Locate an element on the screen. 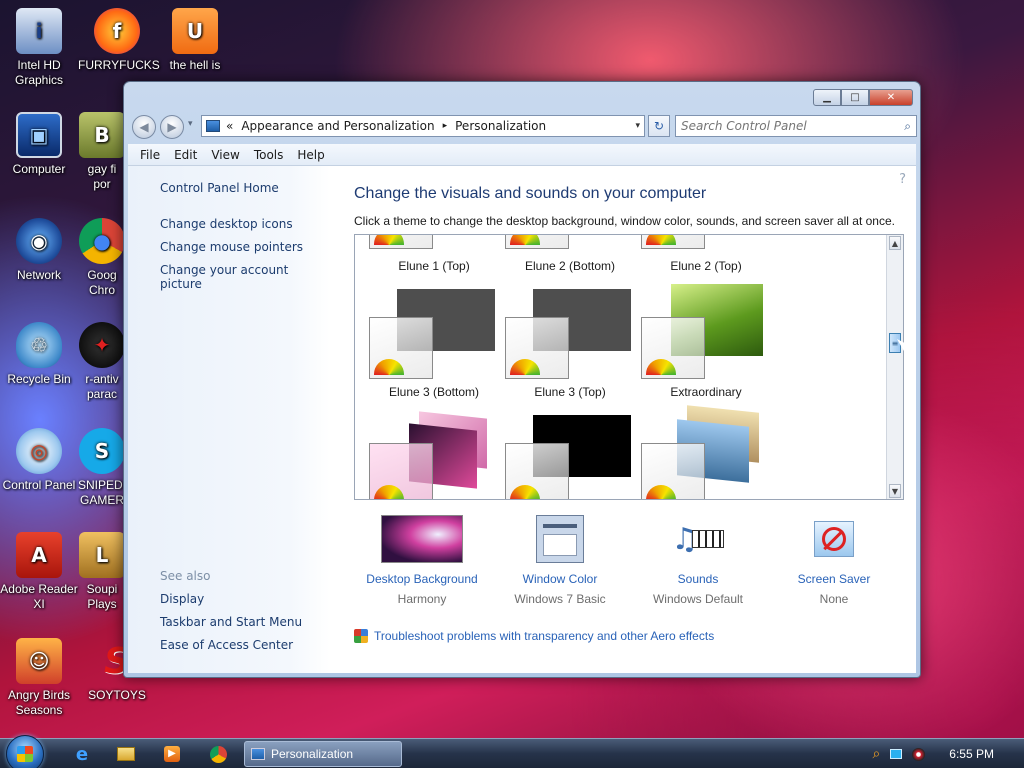  help-icon: ? is located at coordinates (902, 179).